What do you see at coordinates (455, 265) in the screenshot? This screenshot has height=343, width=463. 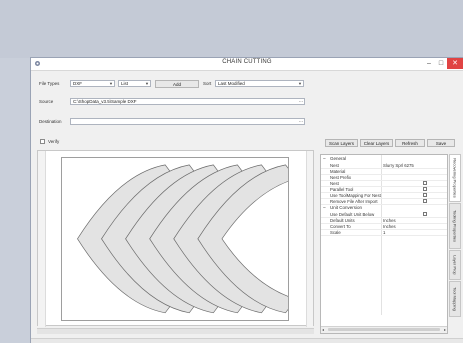 I see `tab-layer-prop: Layer Prop` at bounding box center [455, 265].